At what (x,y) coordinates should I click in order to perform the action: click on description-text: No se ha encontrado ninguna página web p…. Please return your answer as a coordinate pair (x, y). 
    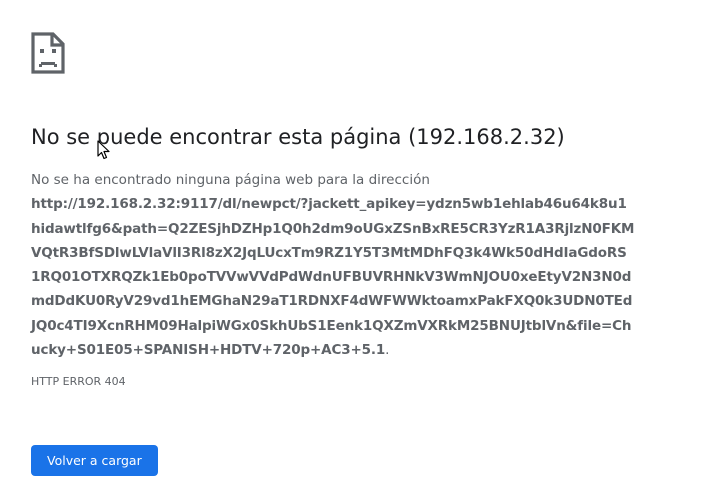
    Looking at the image, I should click on (230, 180).